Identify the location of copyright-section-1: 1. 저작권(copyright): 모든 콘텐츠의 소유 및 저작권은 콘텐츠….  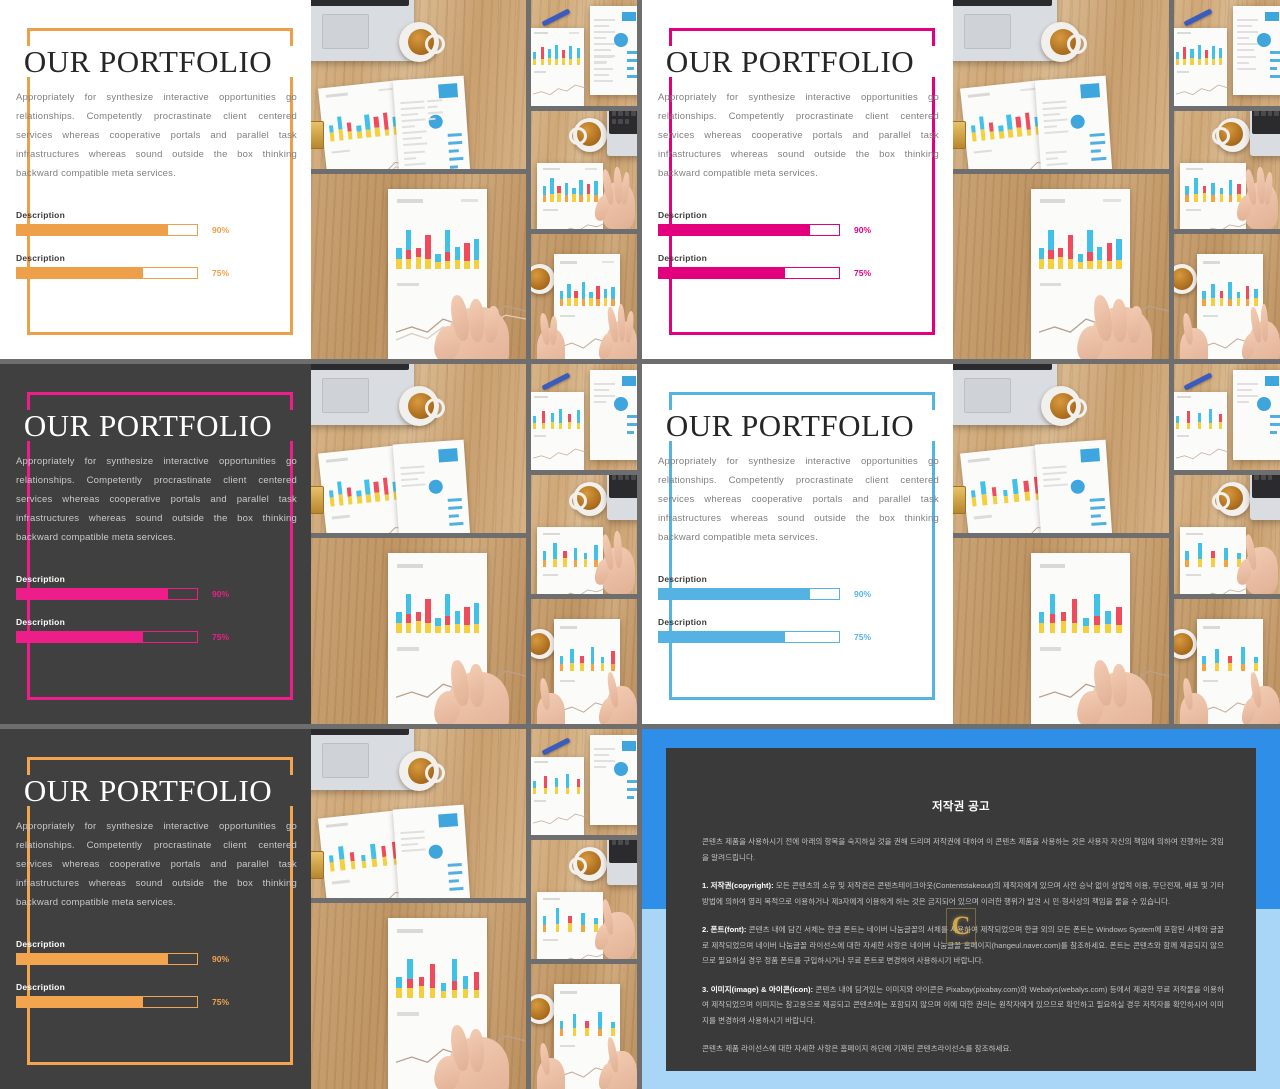
(963, 893).